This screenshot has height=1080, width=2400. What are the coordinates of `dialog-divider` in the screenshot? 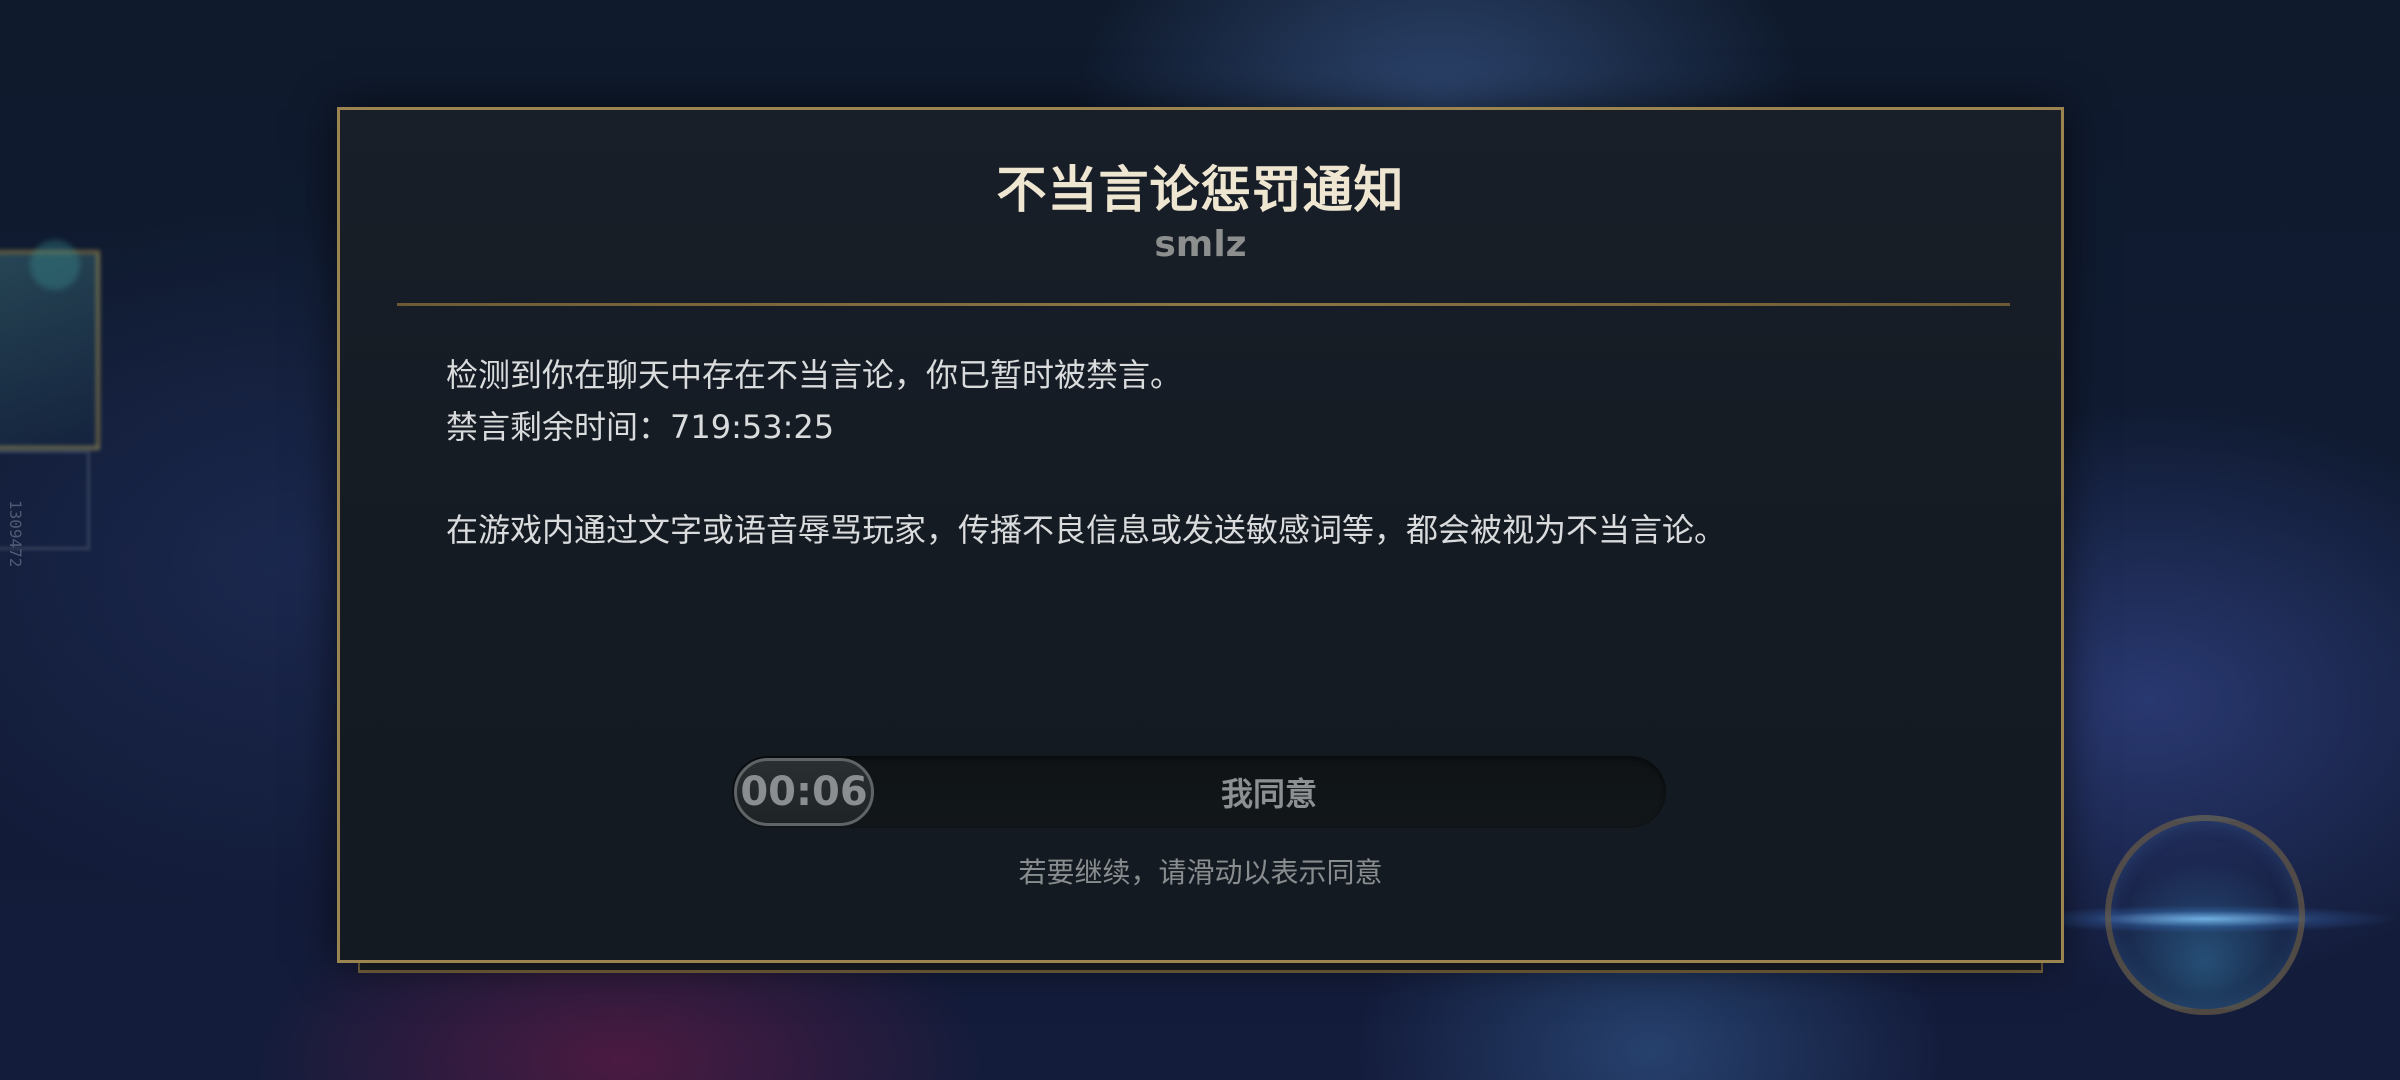 It's located at (1203, 304).